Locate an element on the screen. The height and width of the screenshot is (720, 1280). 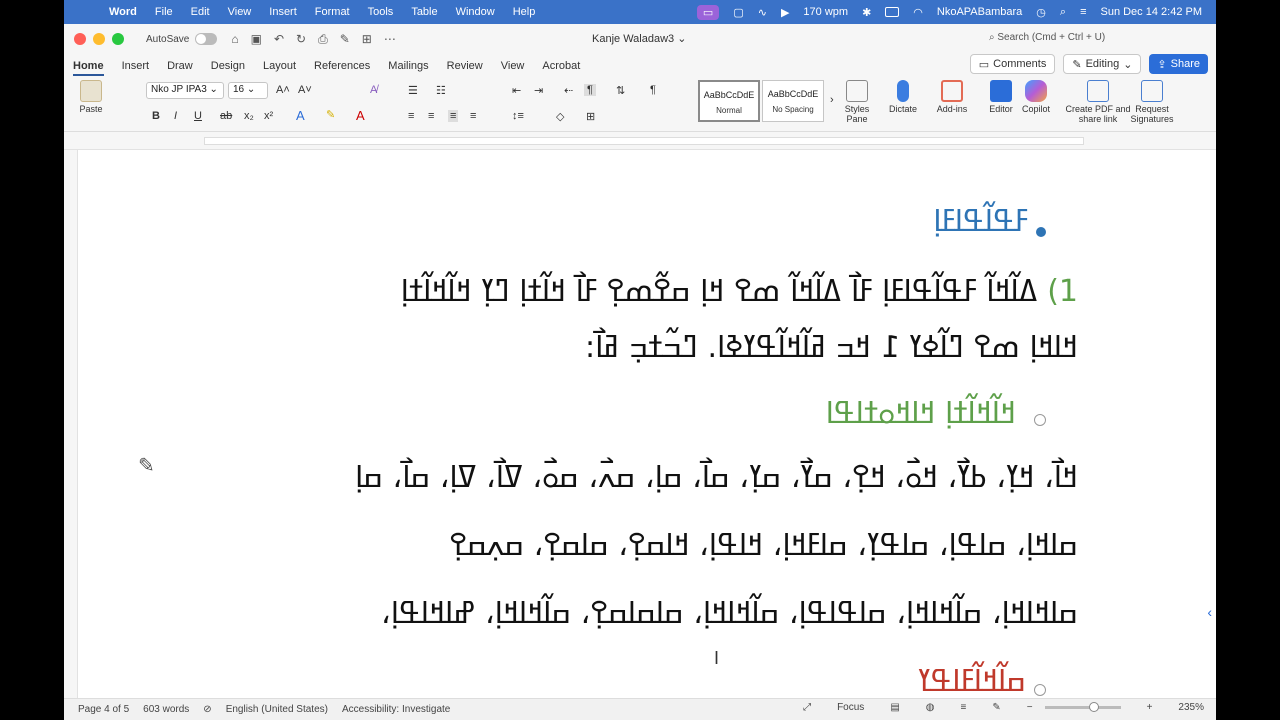
show-marks-icon: ¶ is located at coordinates (653, 90).